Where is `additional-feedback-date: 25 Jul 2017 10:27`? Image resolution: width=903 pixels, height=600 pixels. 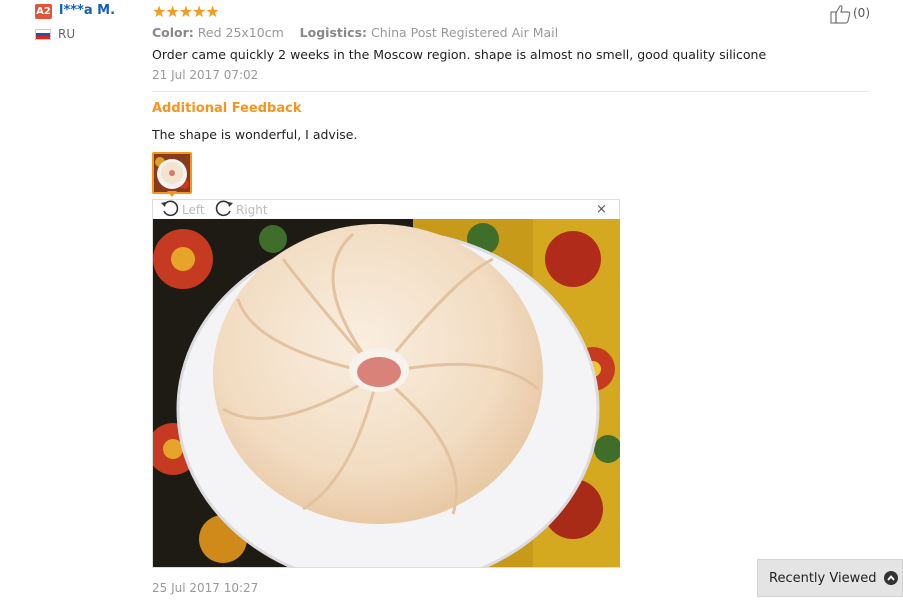 additional-feedback-date: 25 Jul 2017 10:27 is located at coordinates (205, 588).